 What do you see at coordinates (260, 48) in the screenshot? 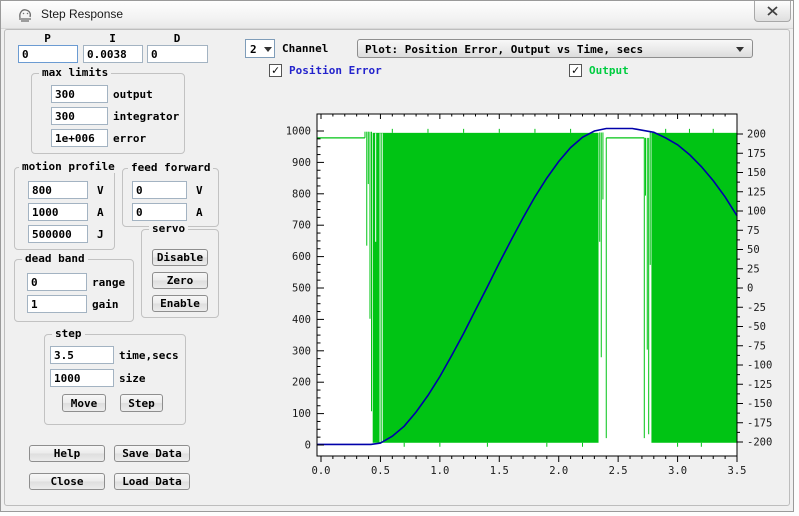
I see `channel-select: 2` at bounding box center [260, 48].